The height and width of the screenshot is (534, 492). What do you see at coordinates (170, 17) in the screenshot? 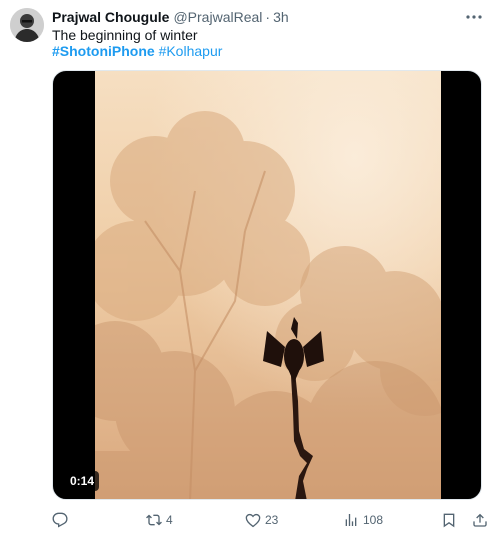
I see `tweet-header: Prajwal Chougule @PrajwalReal · 3h` at bounding box center [170, 17].